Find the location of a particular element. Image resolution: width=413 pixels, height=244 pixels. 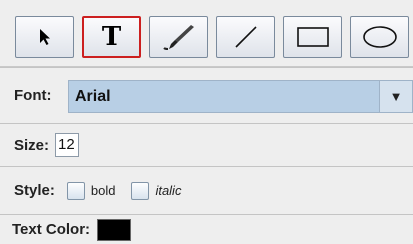

text-tool-button: T is located at coordinates (111, 37).